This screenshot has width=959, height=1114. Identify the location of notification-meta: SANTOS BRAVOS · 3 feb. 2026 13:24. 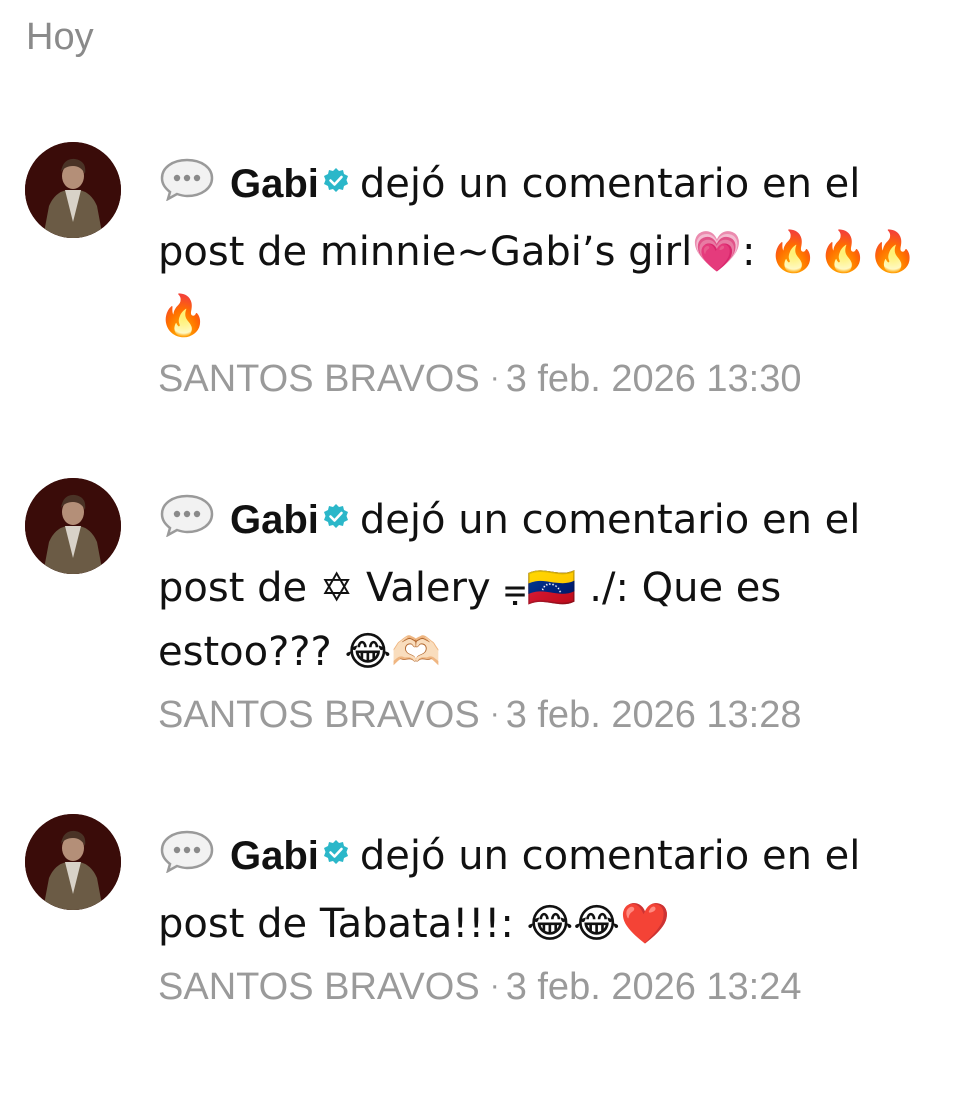
(543, 987).